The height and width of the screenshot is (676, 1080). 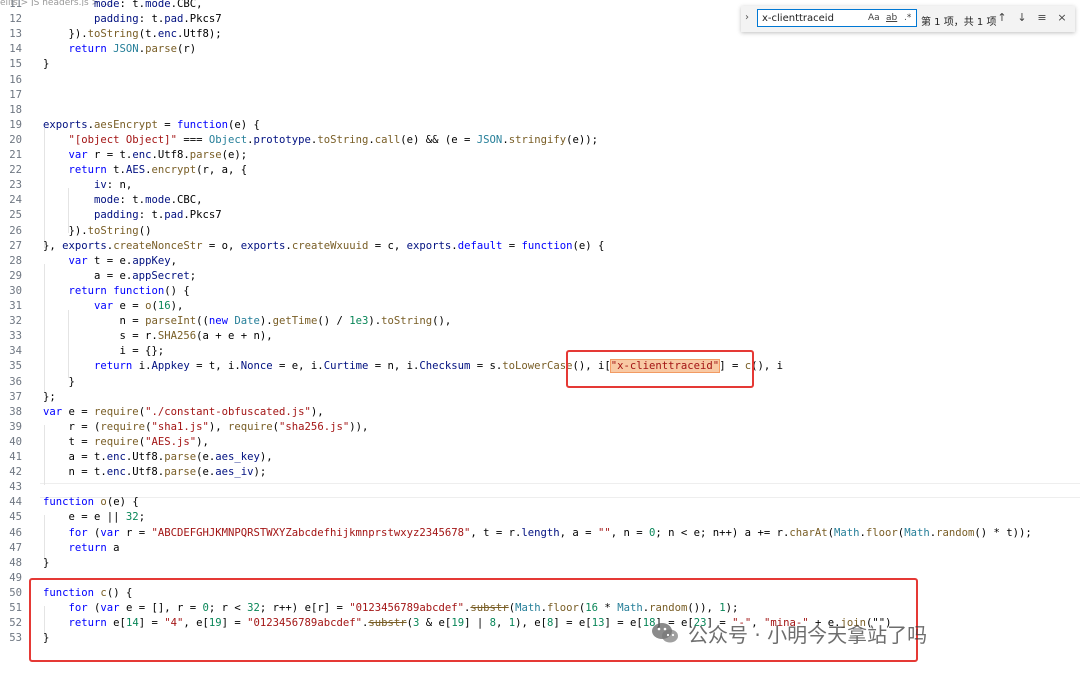 What do you see at coordinates (540, 397) in the screenshot?
I see `code-line: 37};` at bounding box center [540, 397].